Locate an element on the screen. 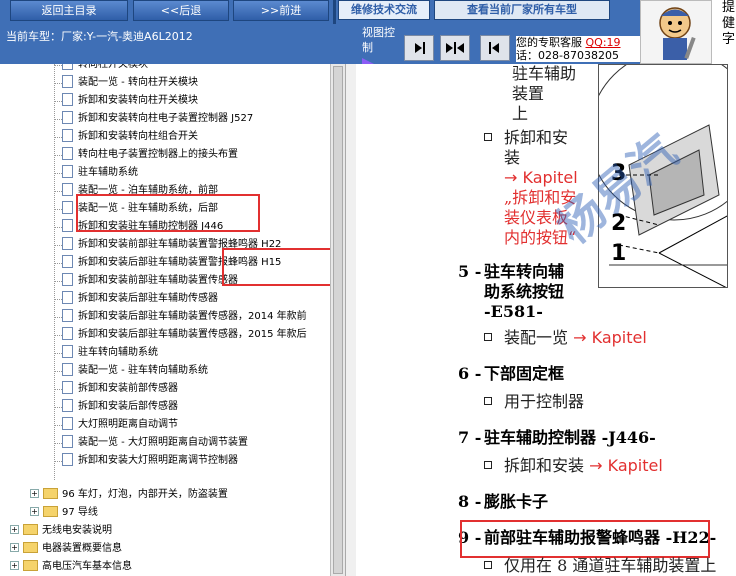 This screenshot has width=736, height=576. tree-item: 拆卸和安装后部传感器 is located at coordinates (120, 407).